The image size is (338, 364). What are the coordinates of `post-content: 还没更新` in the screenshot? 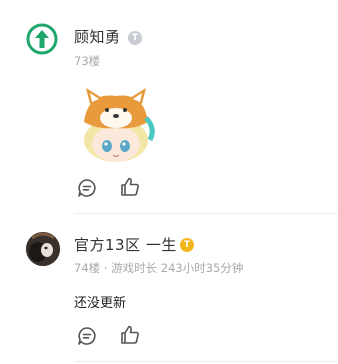 It's located at (100, 303).